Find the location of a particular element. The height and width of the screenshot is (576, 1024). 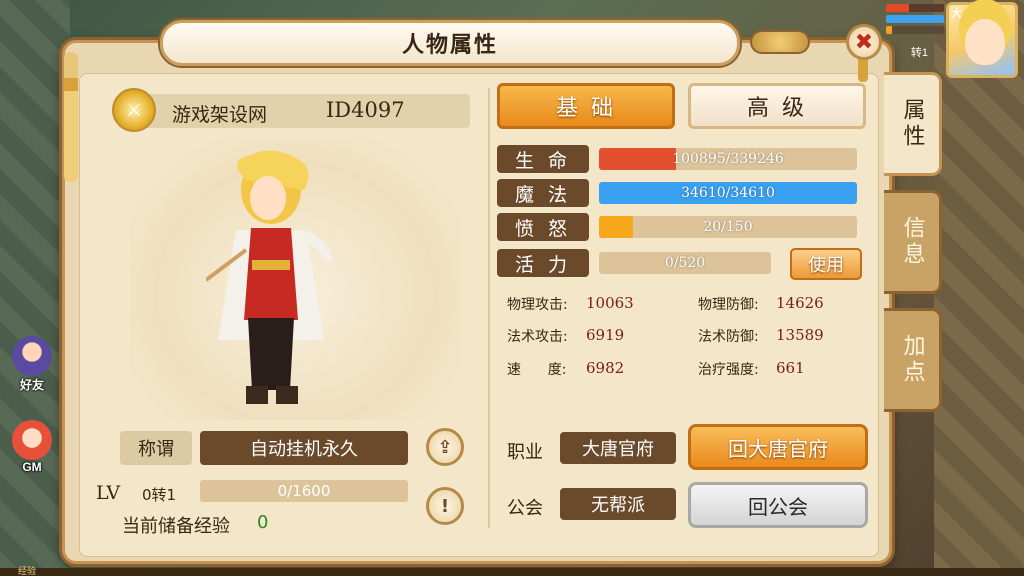

mp-bar: 34610/34610 is located at coordinates (728, 193).